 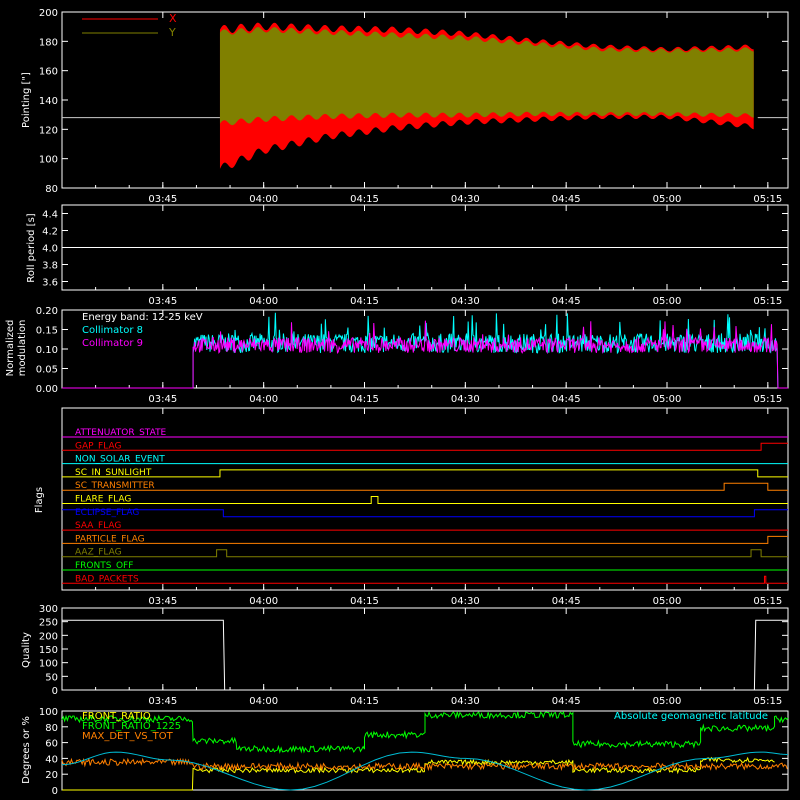 I want to click on pointing-series-y-band, so click(x=486, y=76).